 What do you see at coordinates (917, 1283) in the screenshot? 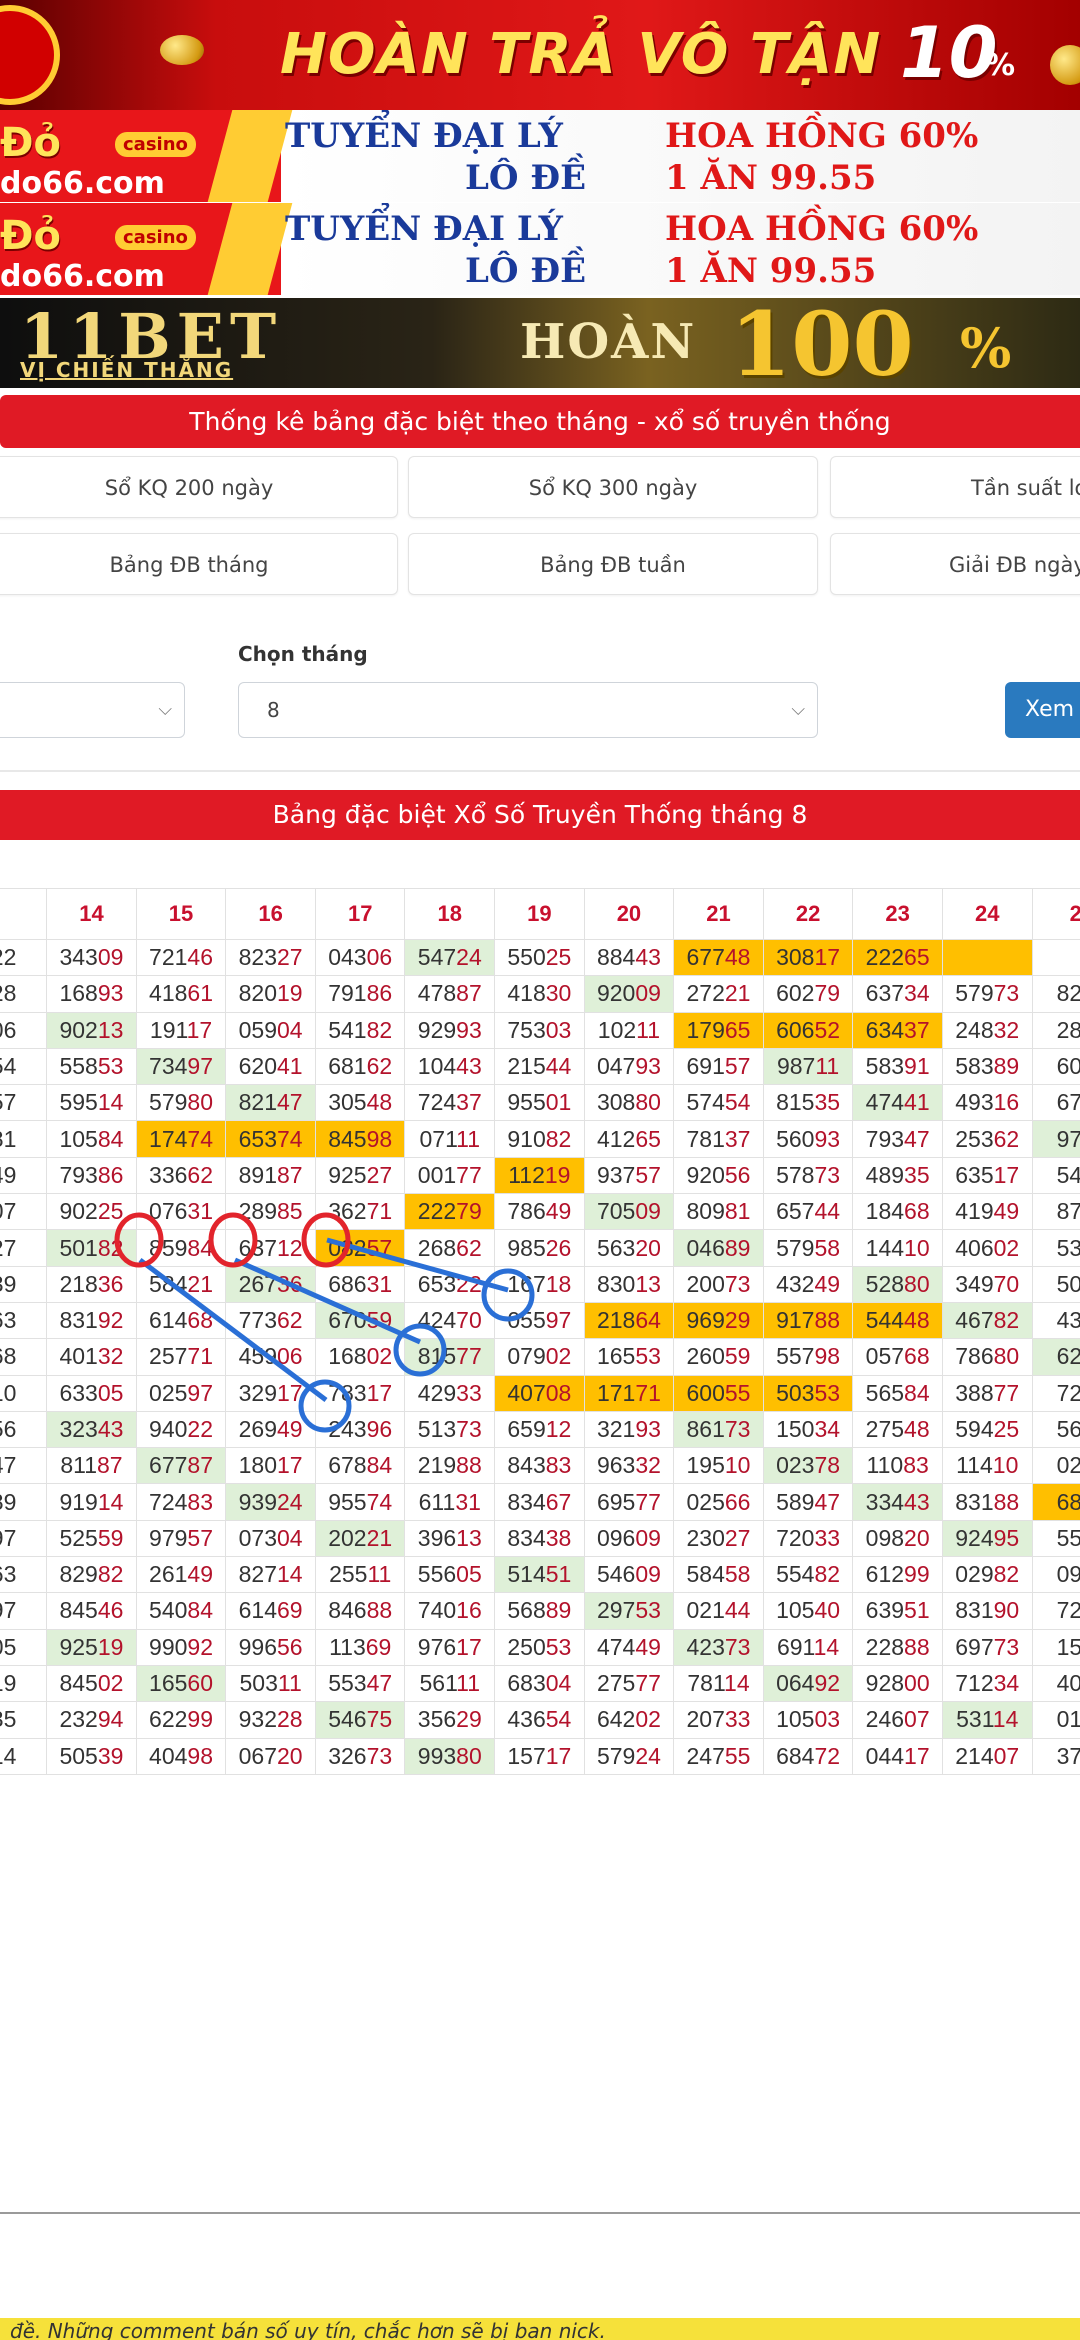
I see `prize-last-two: 80` at bounding box center [917, 1283].